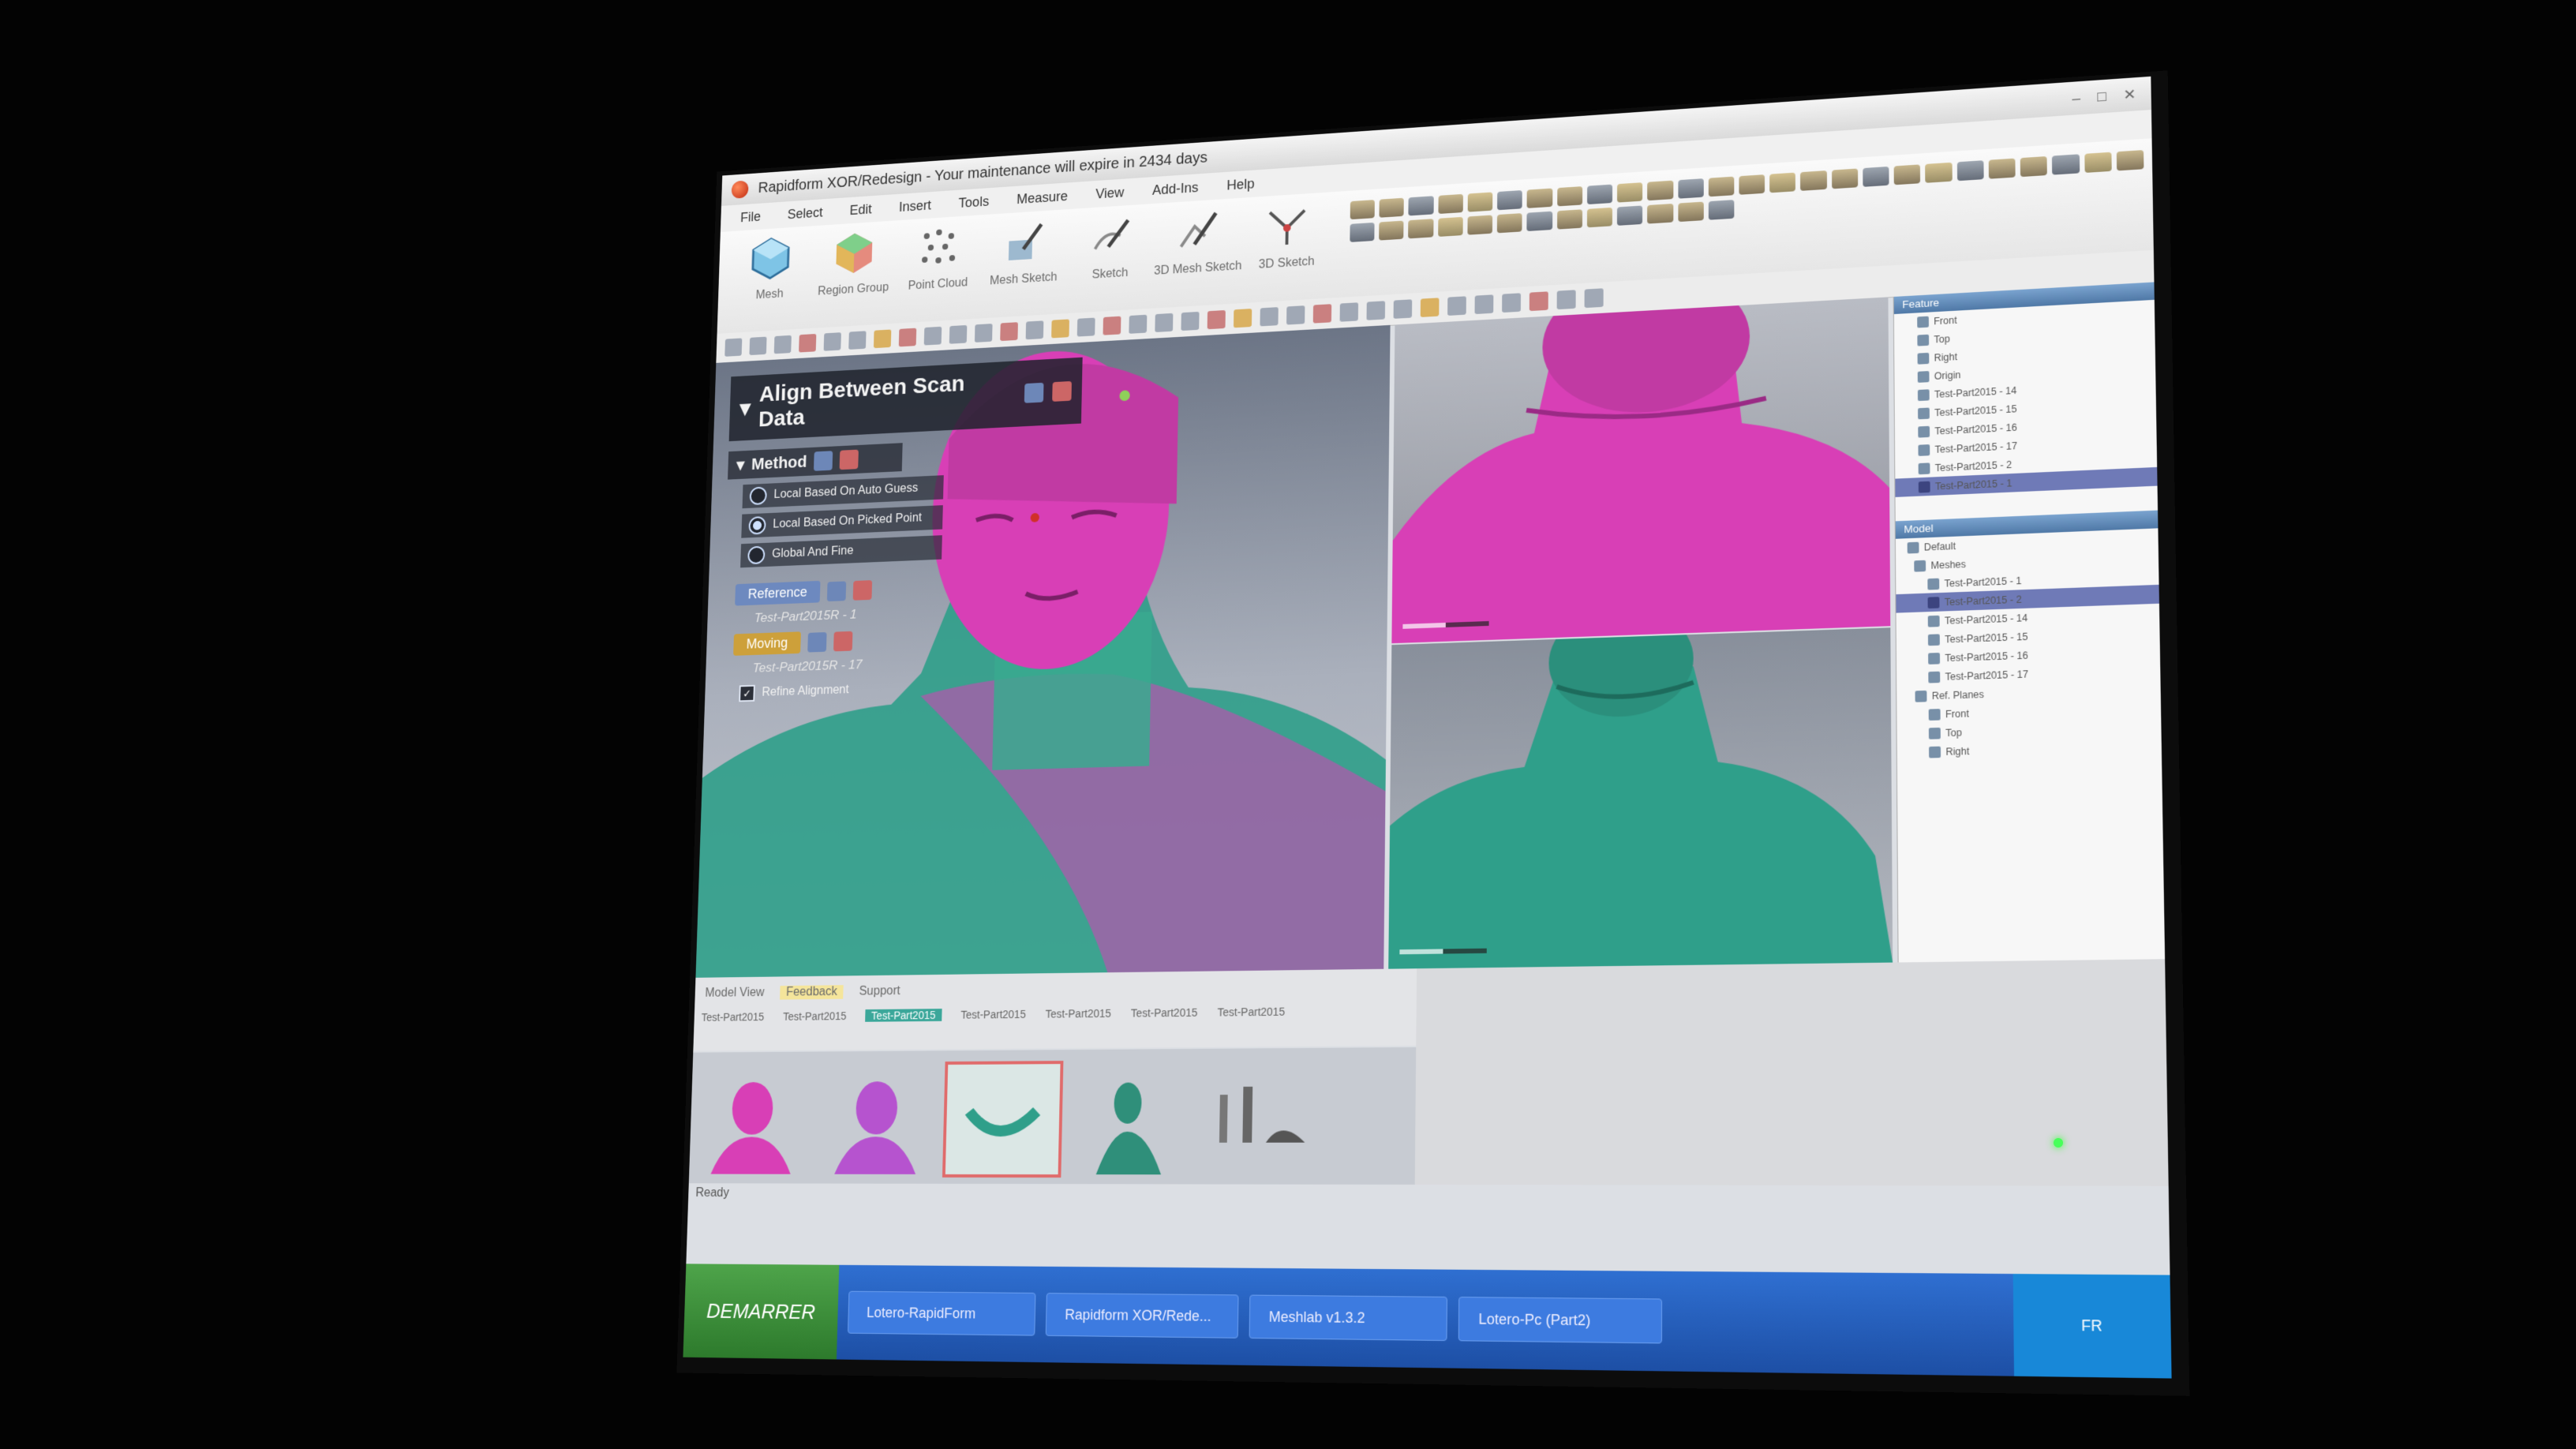  What do you see at coordinates (747, 693) in the screenshot?
I see `refine-alignment-checkbox: ✓` at bounding box center [747, 693].